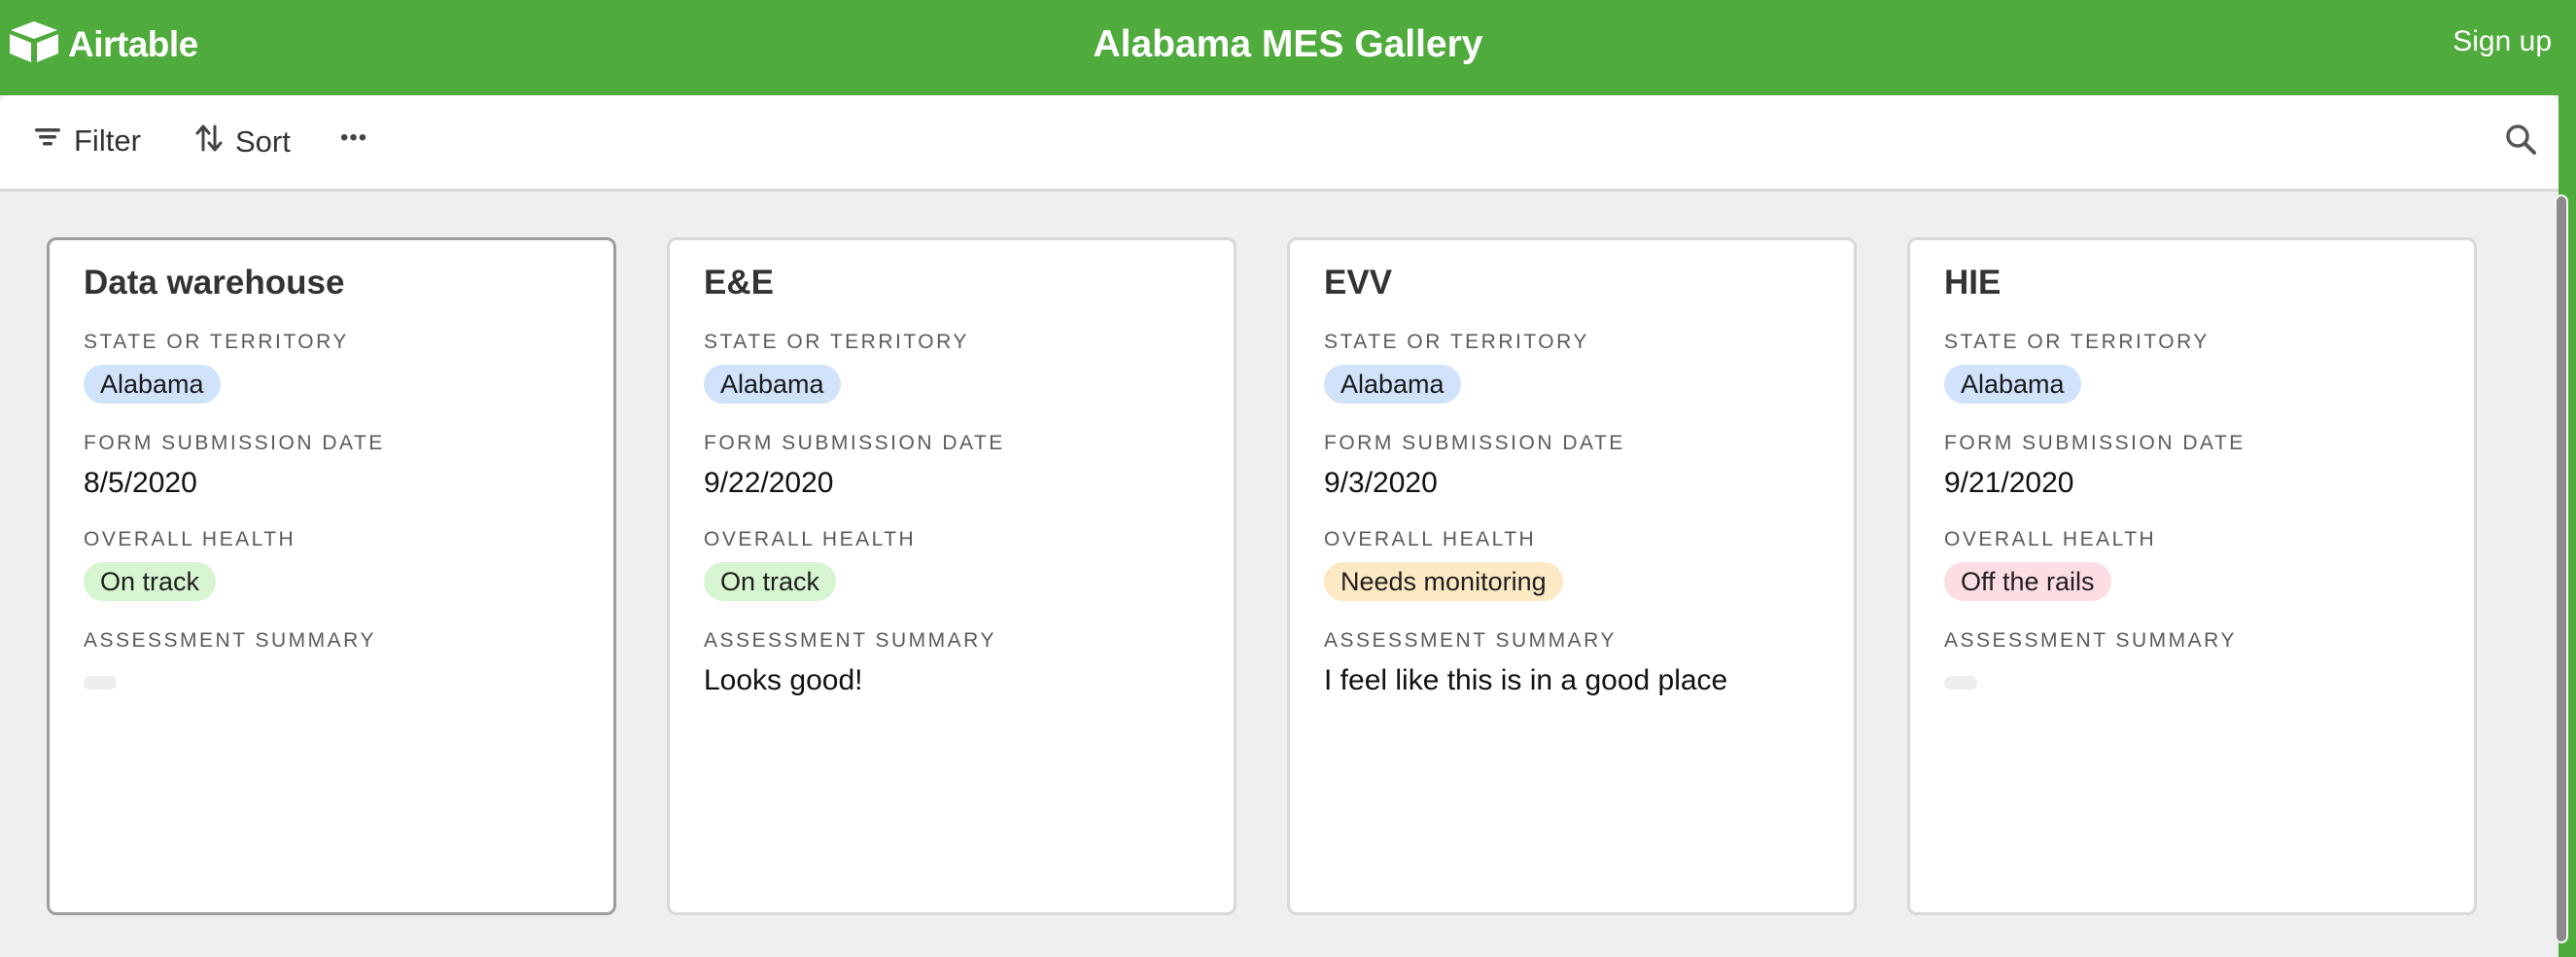 This screenshot has height=957, width=2576. What do you see at coordinates (769, 483) in the screenshot?
I see `submission-date: 9/22/2020` at bounding box center [769, 483].